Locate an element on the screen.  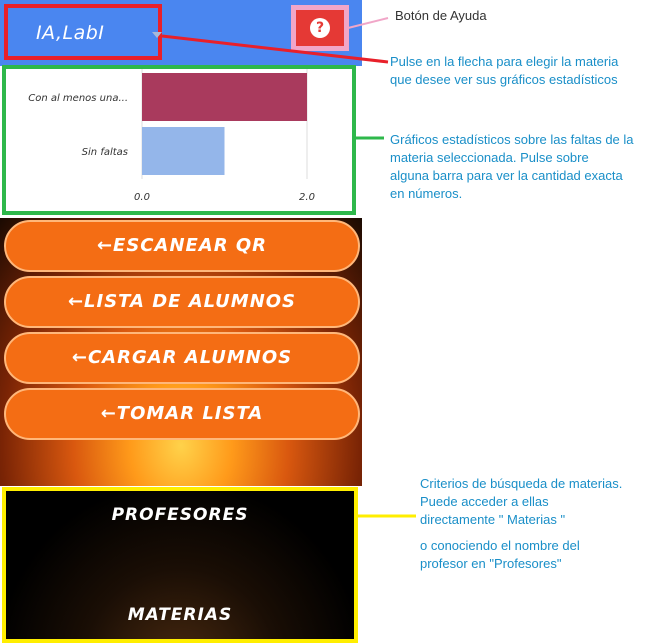
criteria-annotation-line: profesor en "Profesores" is located at coordinates (491, 563).